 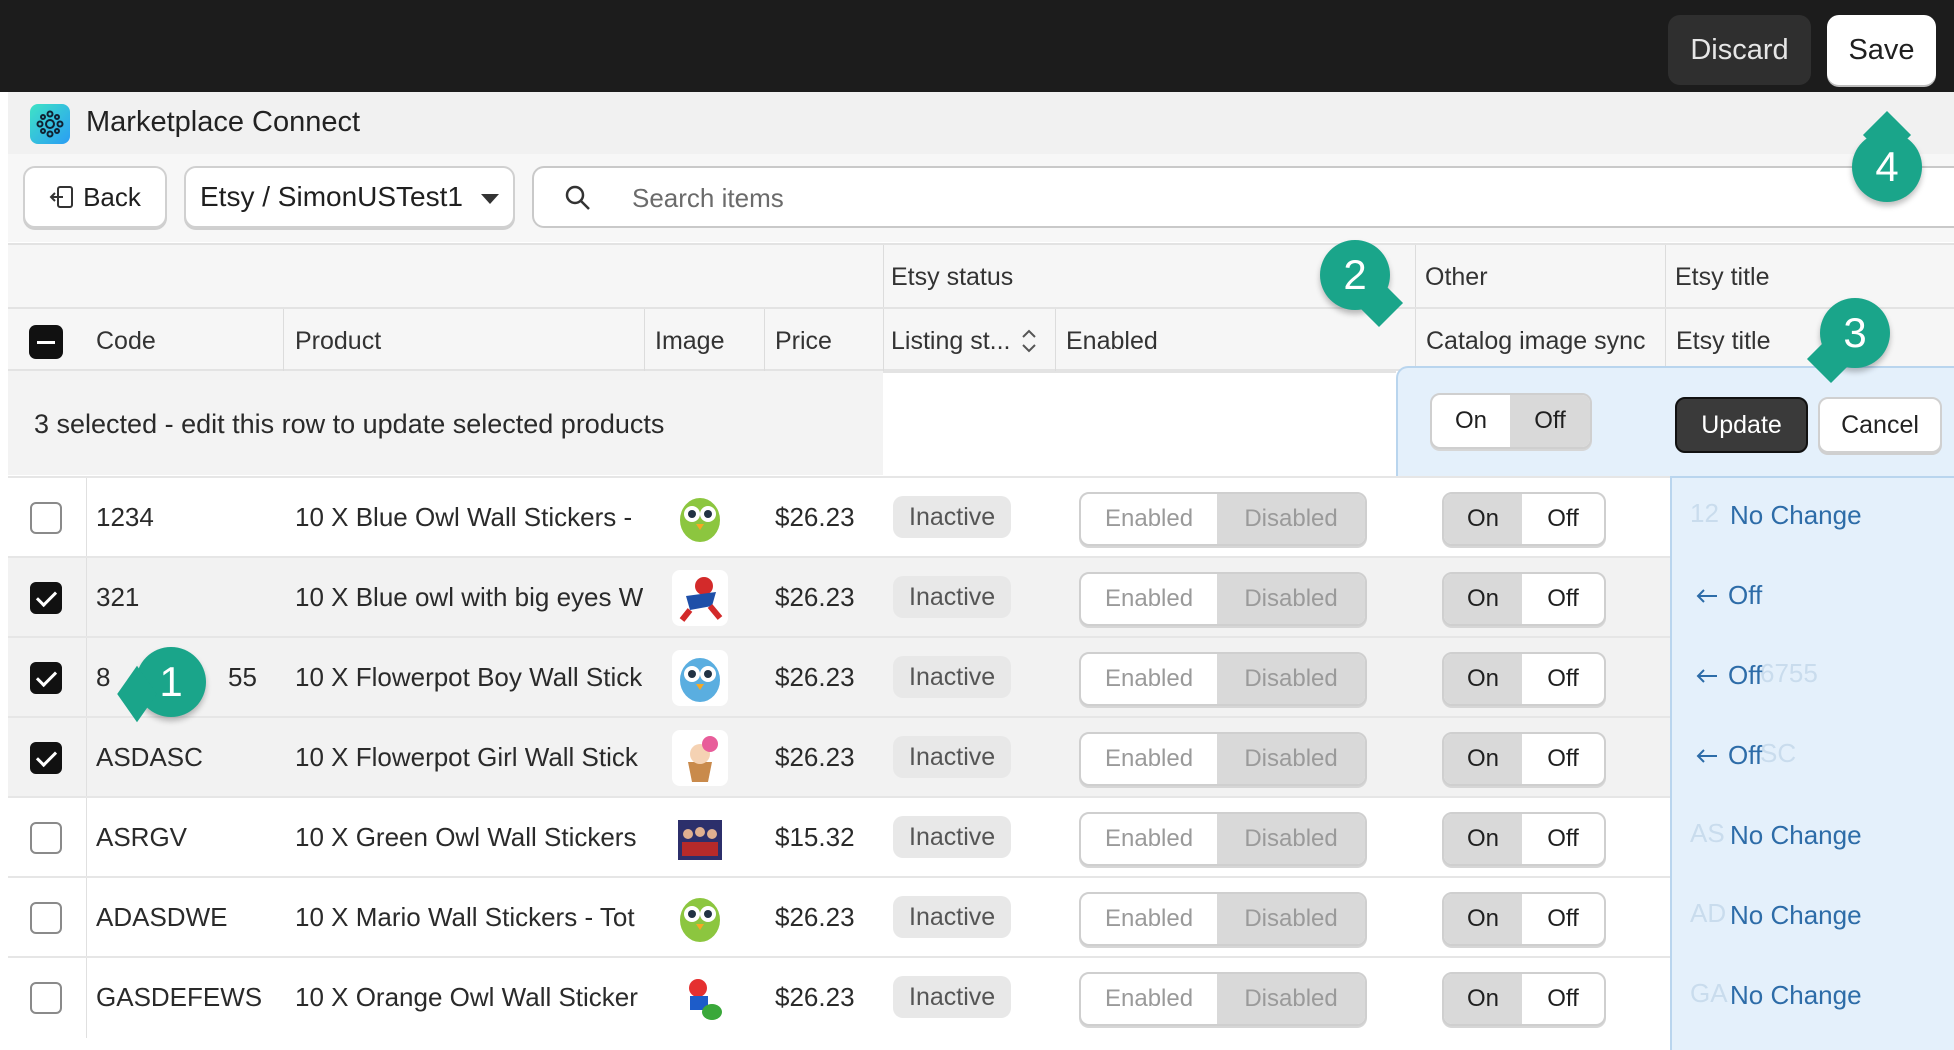 I want to click on row-product: 10 X Flowerpot Boy Wall Stick, so click(x=469, y=677).